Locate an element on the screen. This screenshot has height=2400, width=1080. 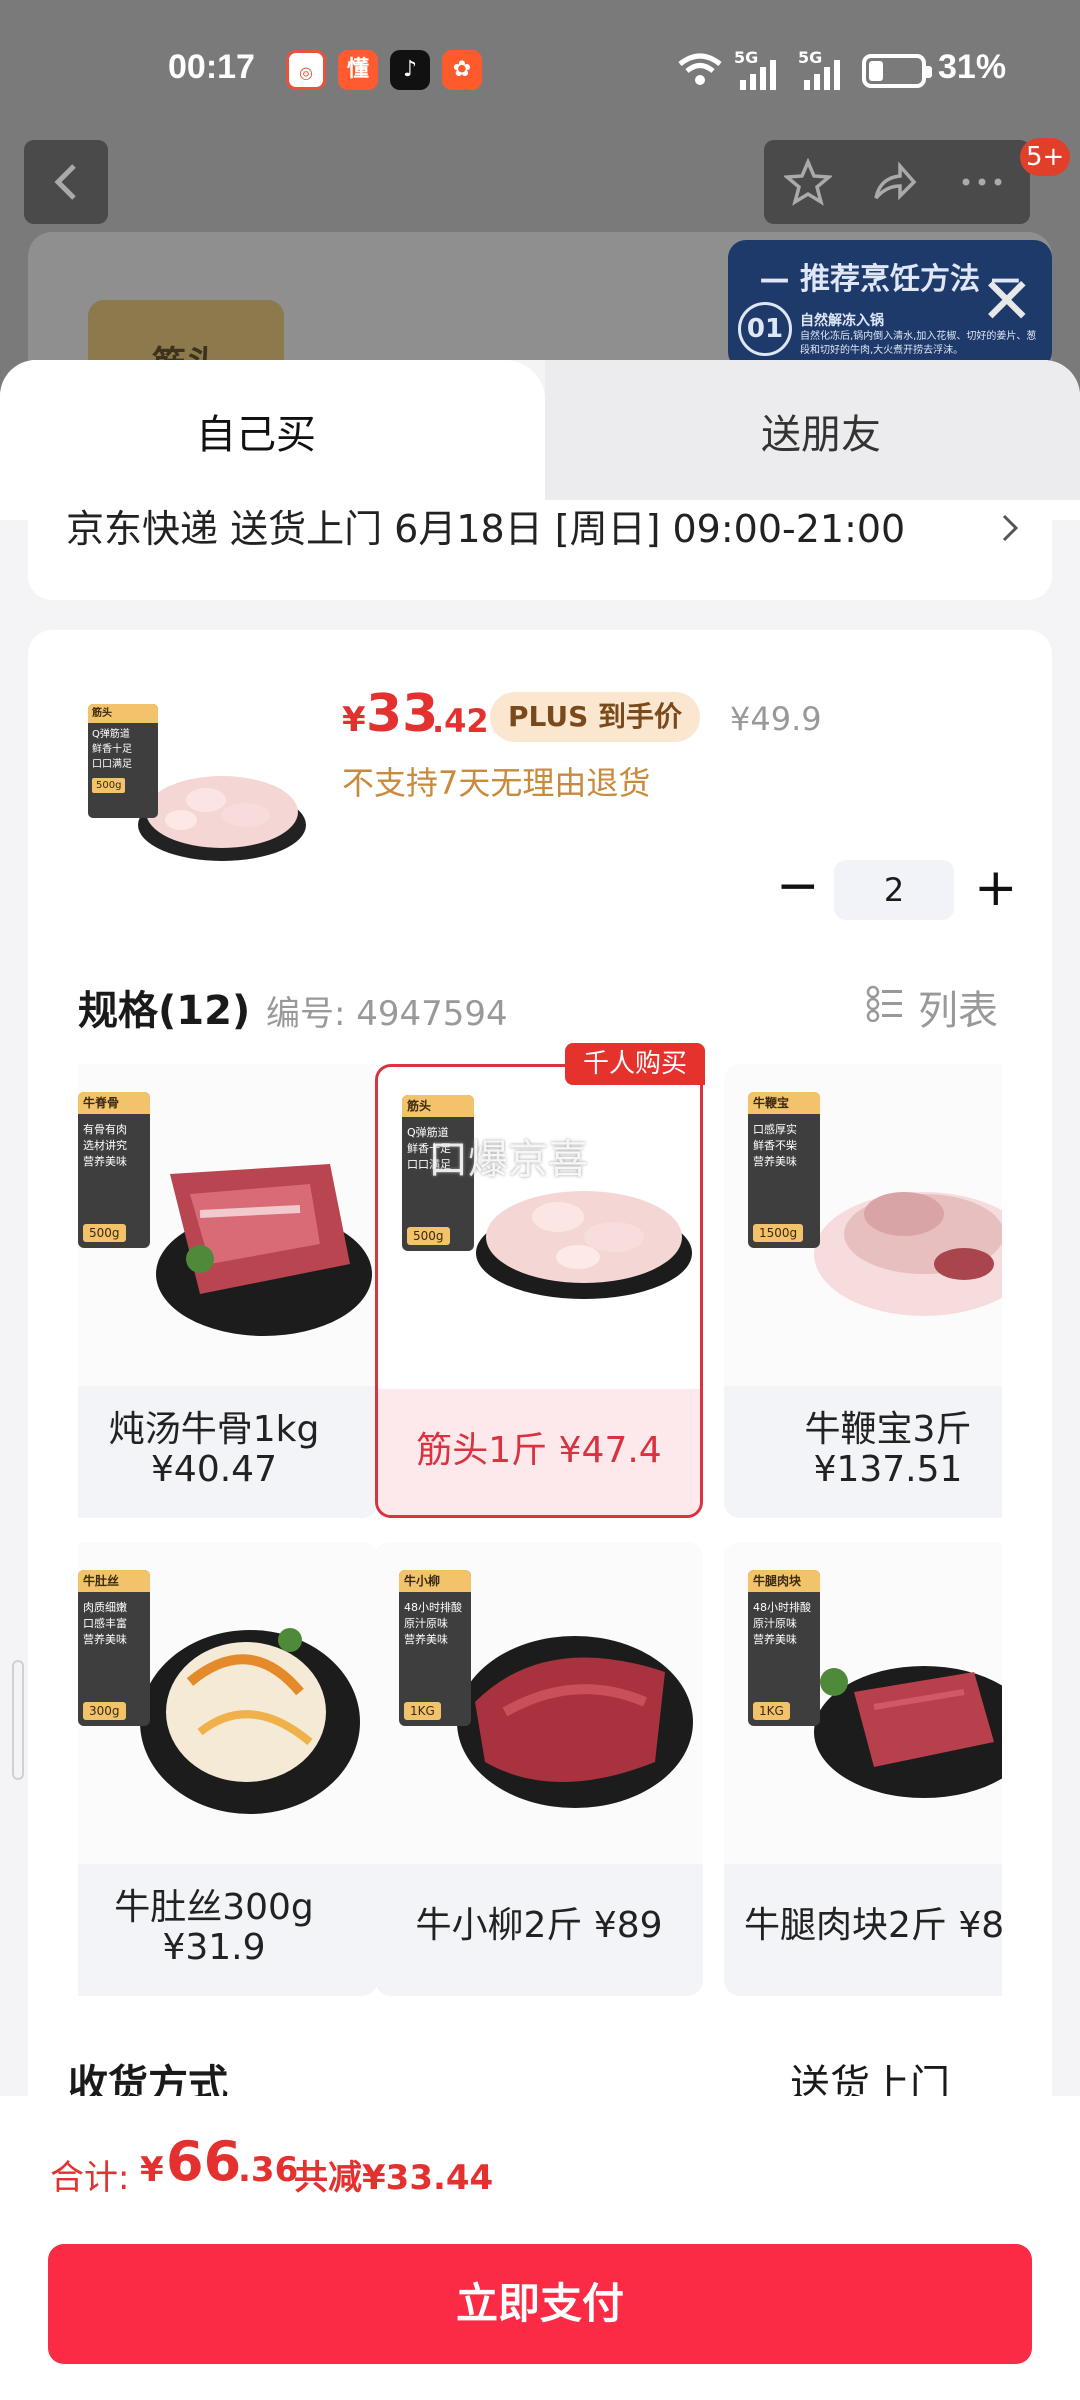
product-thumbnail: 筋头 Q弹筋道 鲜香十足 口口满足 500g is located at coordinates (201, 782).